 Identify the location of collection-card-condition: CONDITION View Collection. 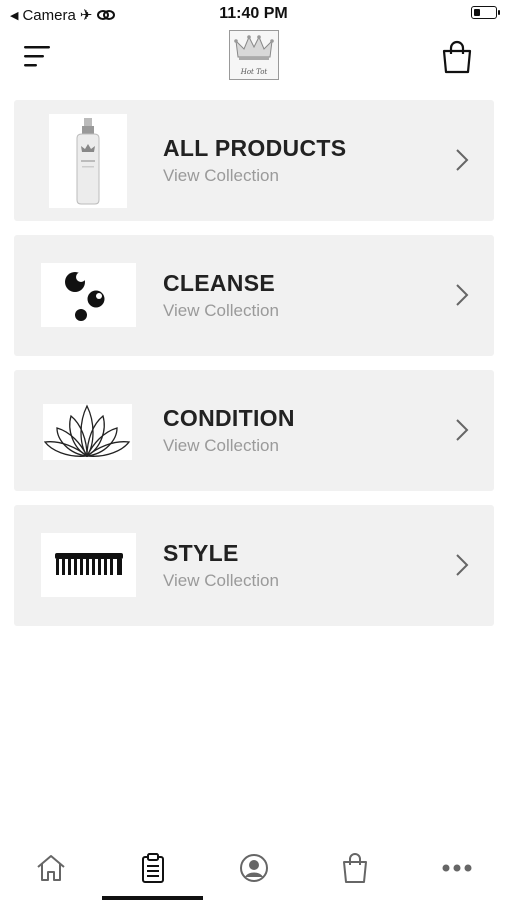
(254, 430).